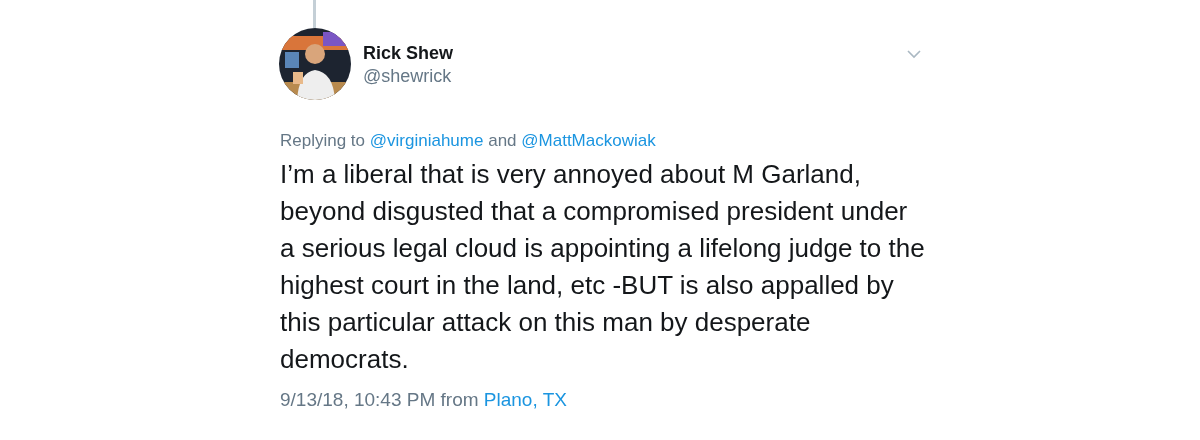 The image size is (1200, 440). What do you see at coordinates (314, 14) in the screenshot?
I see `thread-line` at bounding box center [314, 14].